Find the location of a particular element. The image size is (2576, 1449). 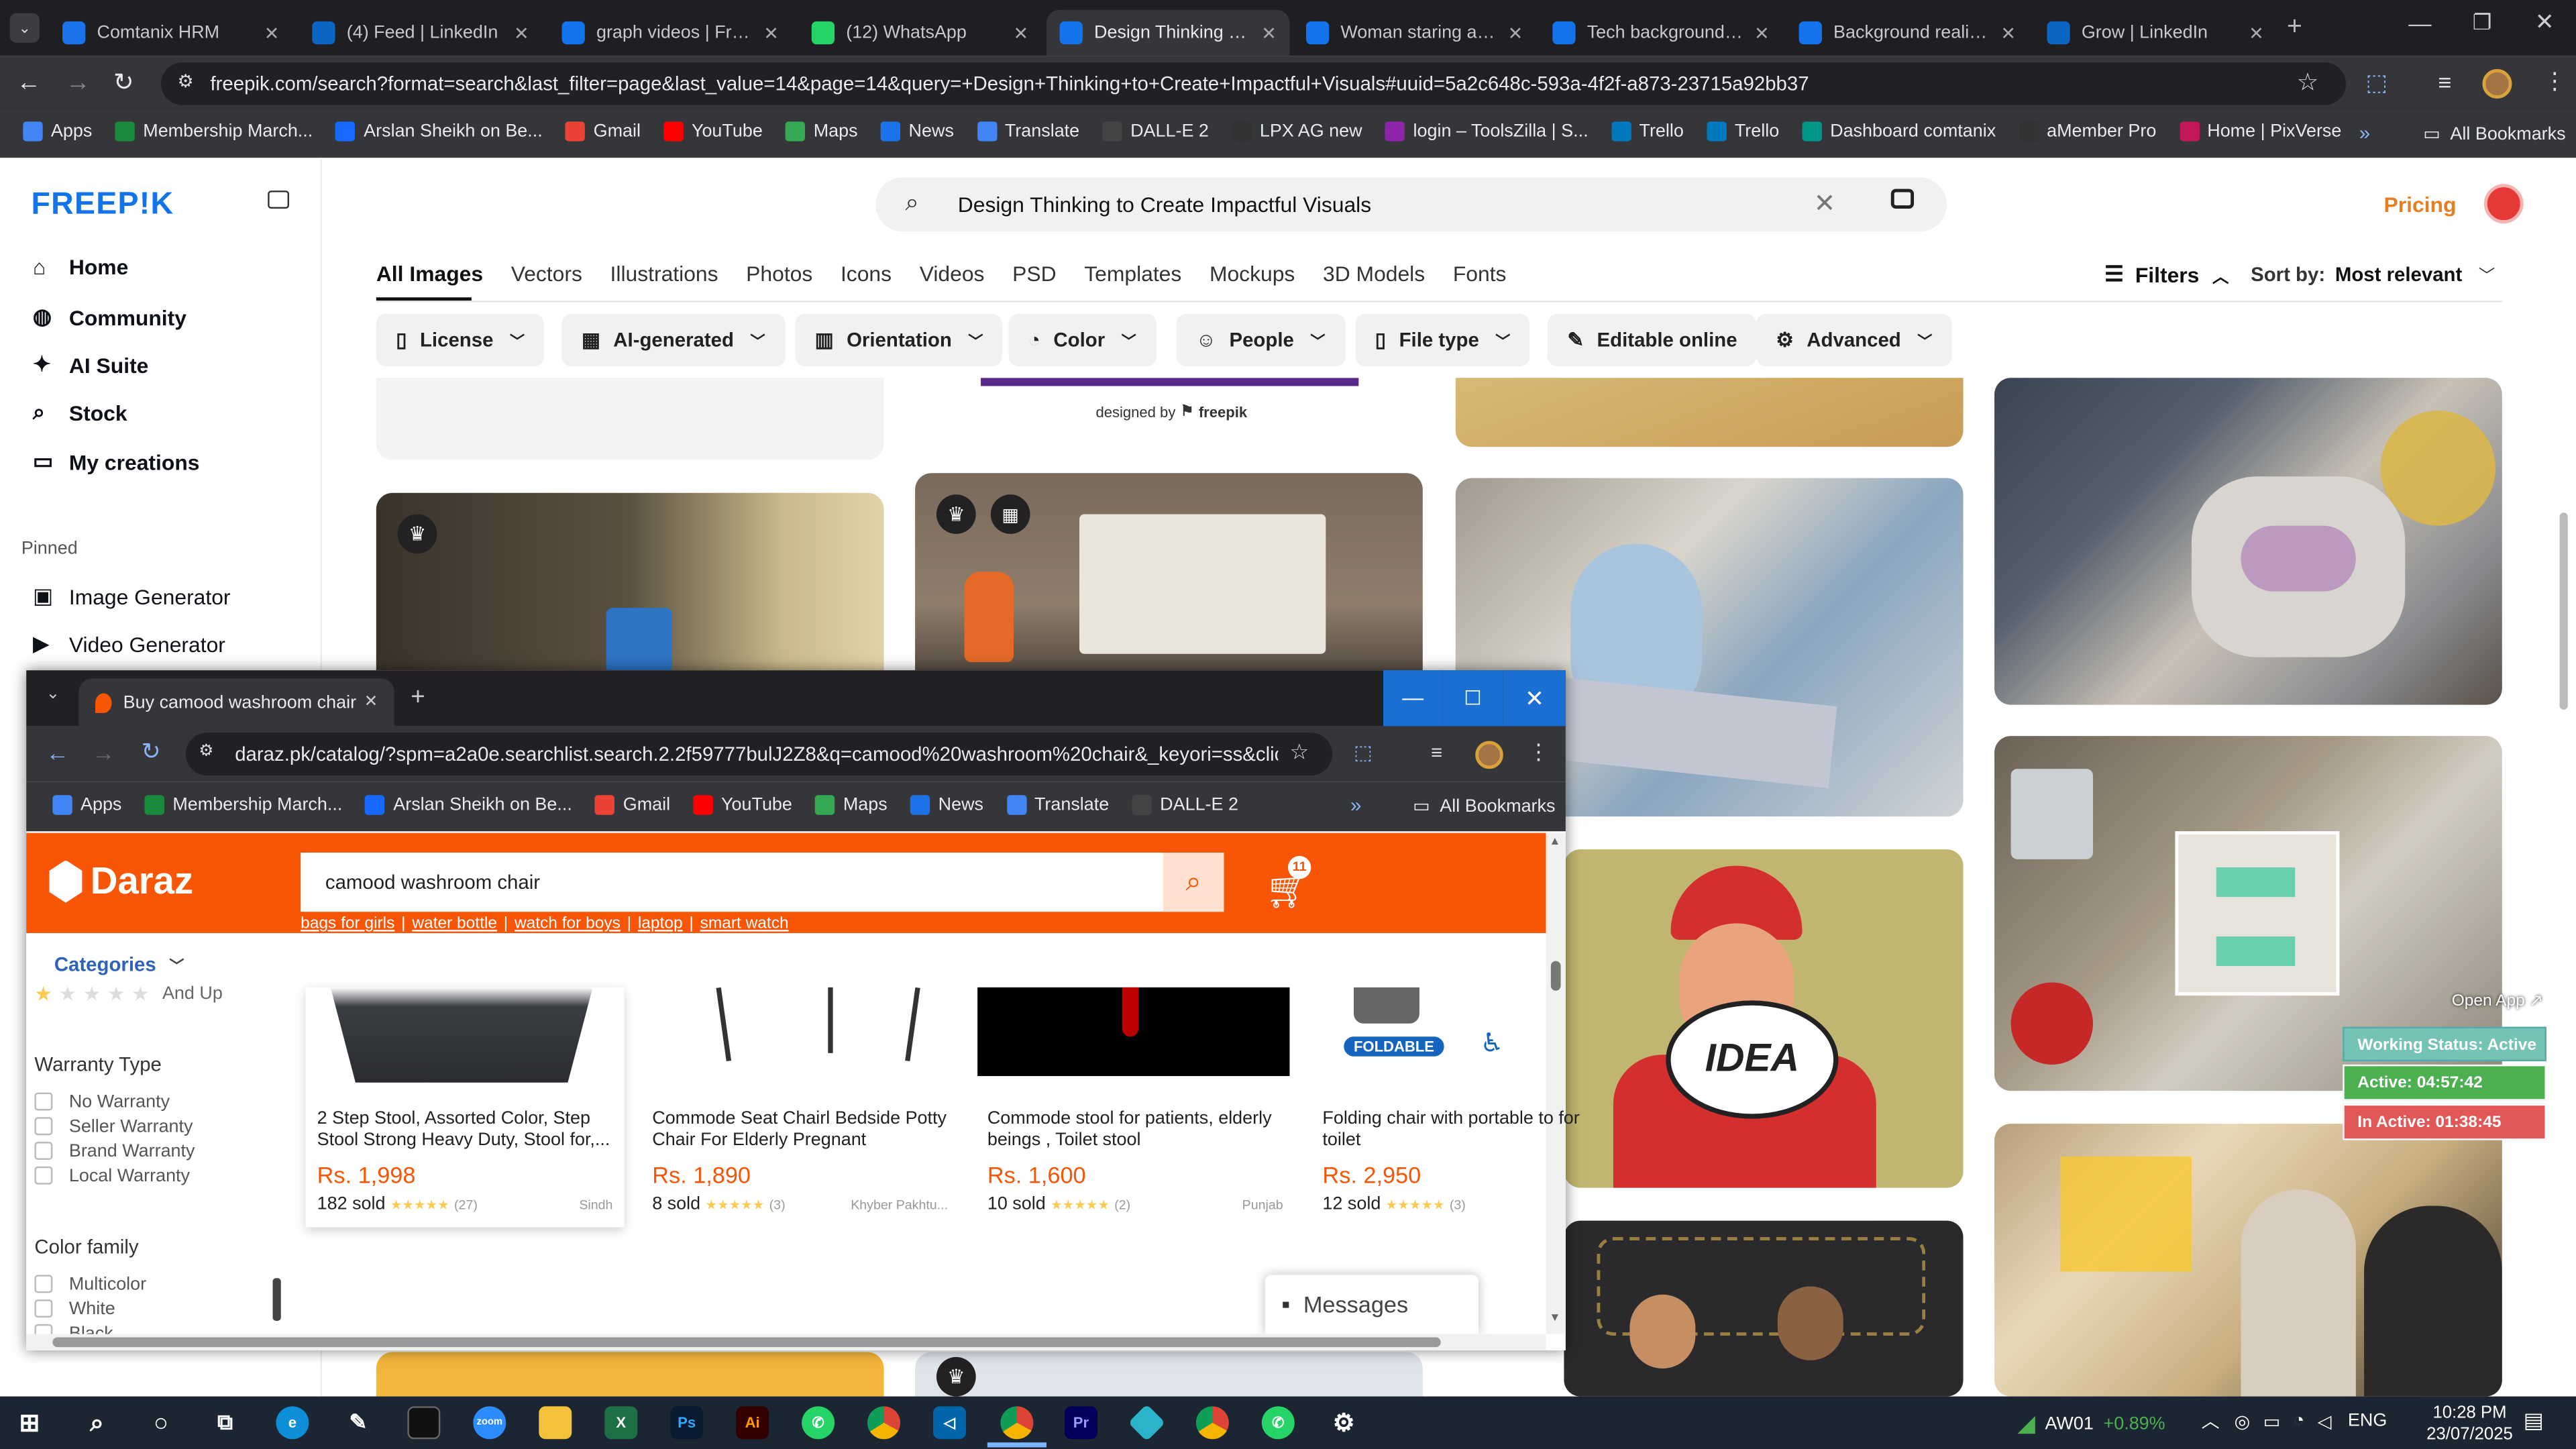

extensions-icon: ⬚ is located at coordinates (1363, 752).